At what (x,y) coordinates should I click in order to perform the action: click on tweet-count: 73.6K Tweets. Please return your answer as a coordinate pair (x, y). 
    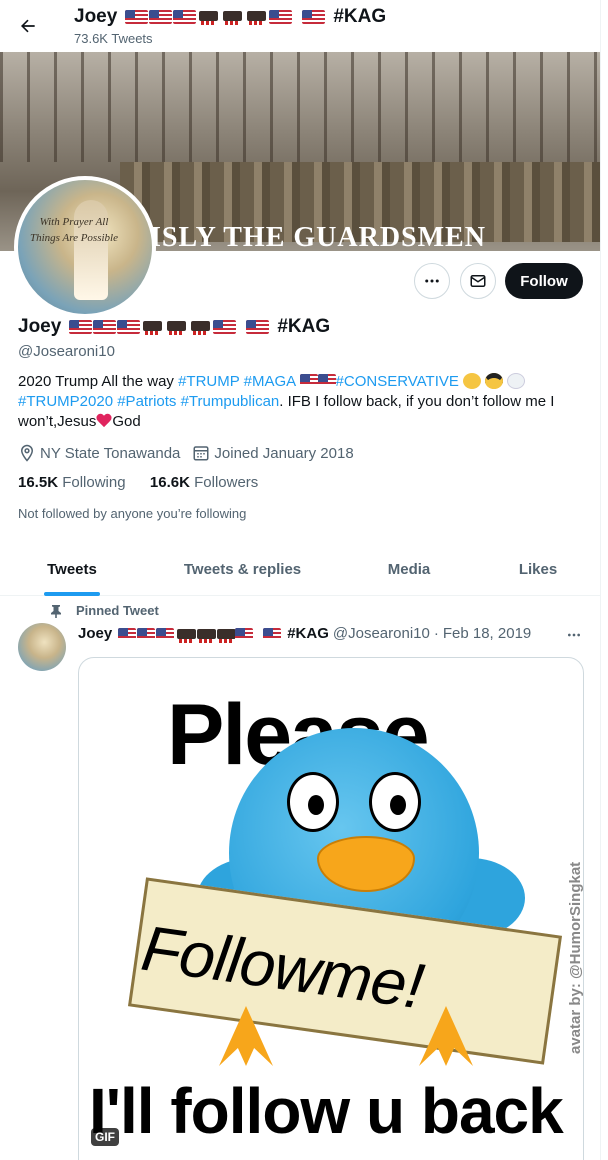
    Looking at the image, I should click on (113, 38).